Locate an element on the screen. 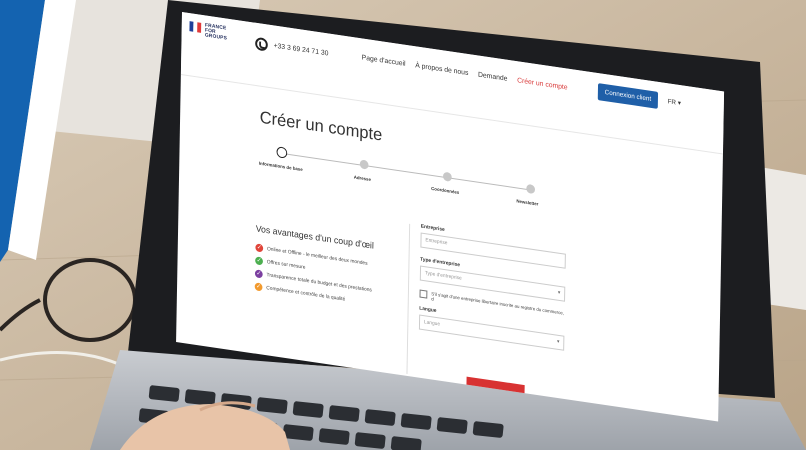 The height and width of the screenshot is (450, 806). phone-contact: +33 3 69 24 71 30 is located at coordinates (292, 48).